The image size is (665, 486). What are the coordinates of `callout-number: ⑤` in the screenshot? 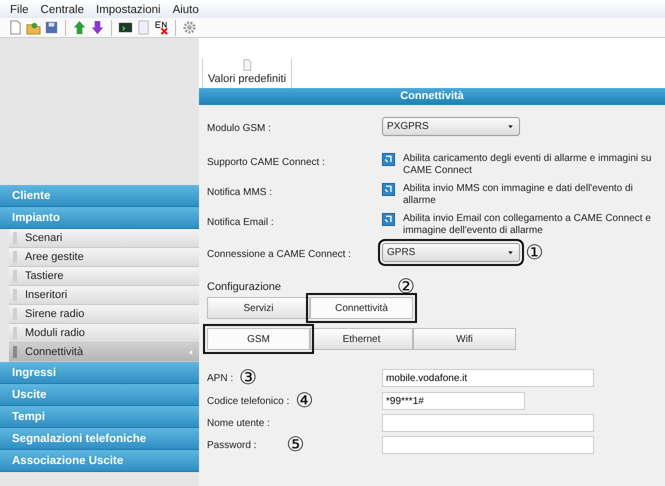 It's located at (295, 445).